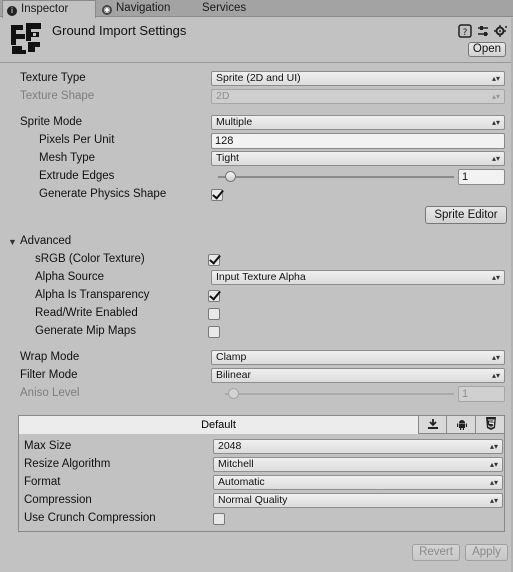 The width and height of the screenshot is (513, 572). What do you see at coordinates (258, 78) in the screenshot?
I see `texture-type-value: Sprite (2D and UI)` at bounding box center [258, 78].